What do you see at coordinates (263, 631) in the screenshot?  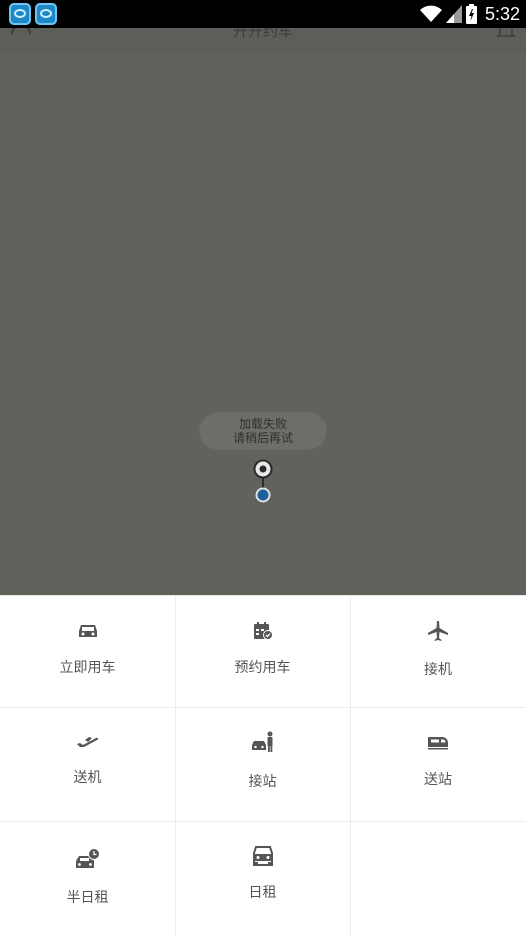 I see `calendar-check-icon` at bounding box center [263, 631].